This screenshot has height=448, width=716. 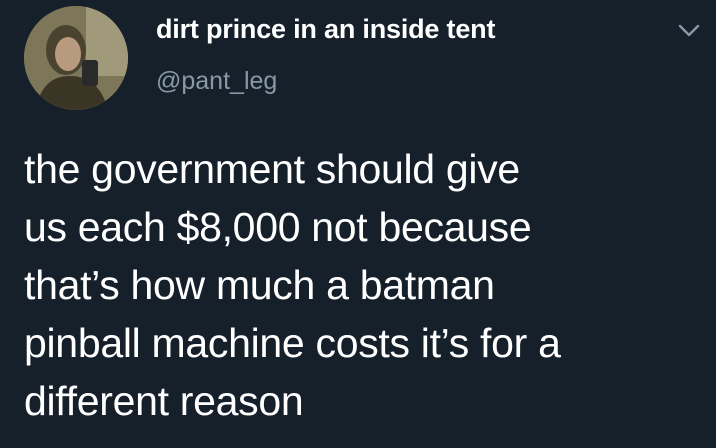 What do you see at coordinates (325, 29) in the screenshot?
I see `display-name: dirt prince in an inside tent` at bounding box center [325, 29].